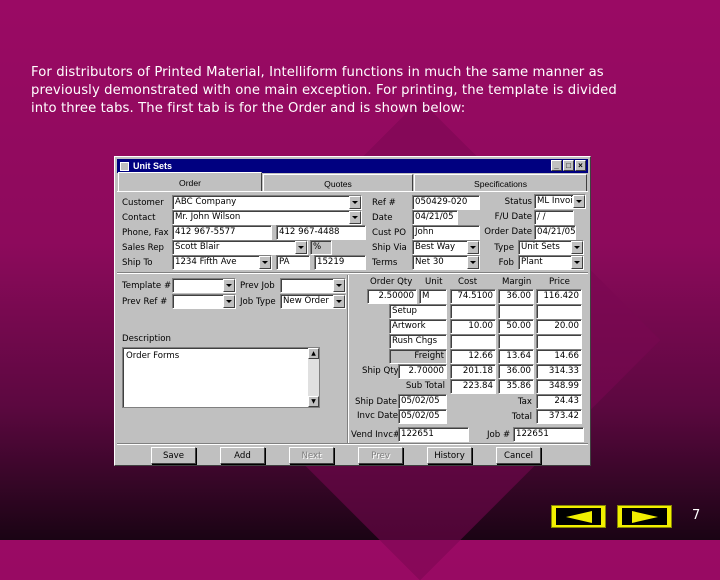 The height and width of the screenshot is (580, 720). I want to click on prev-ref-dropdown-icon, so click(229, 301).